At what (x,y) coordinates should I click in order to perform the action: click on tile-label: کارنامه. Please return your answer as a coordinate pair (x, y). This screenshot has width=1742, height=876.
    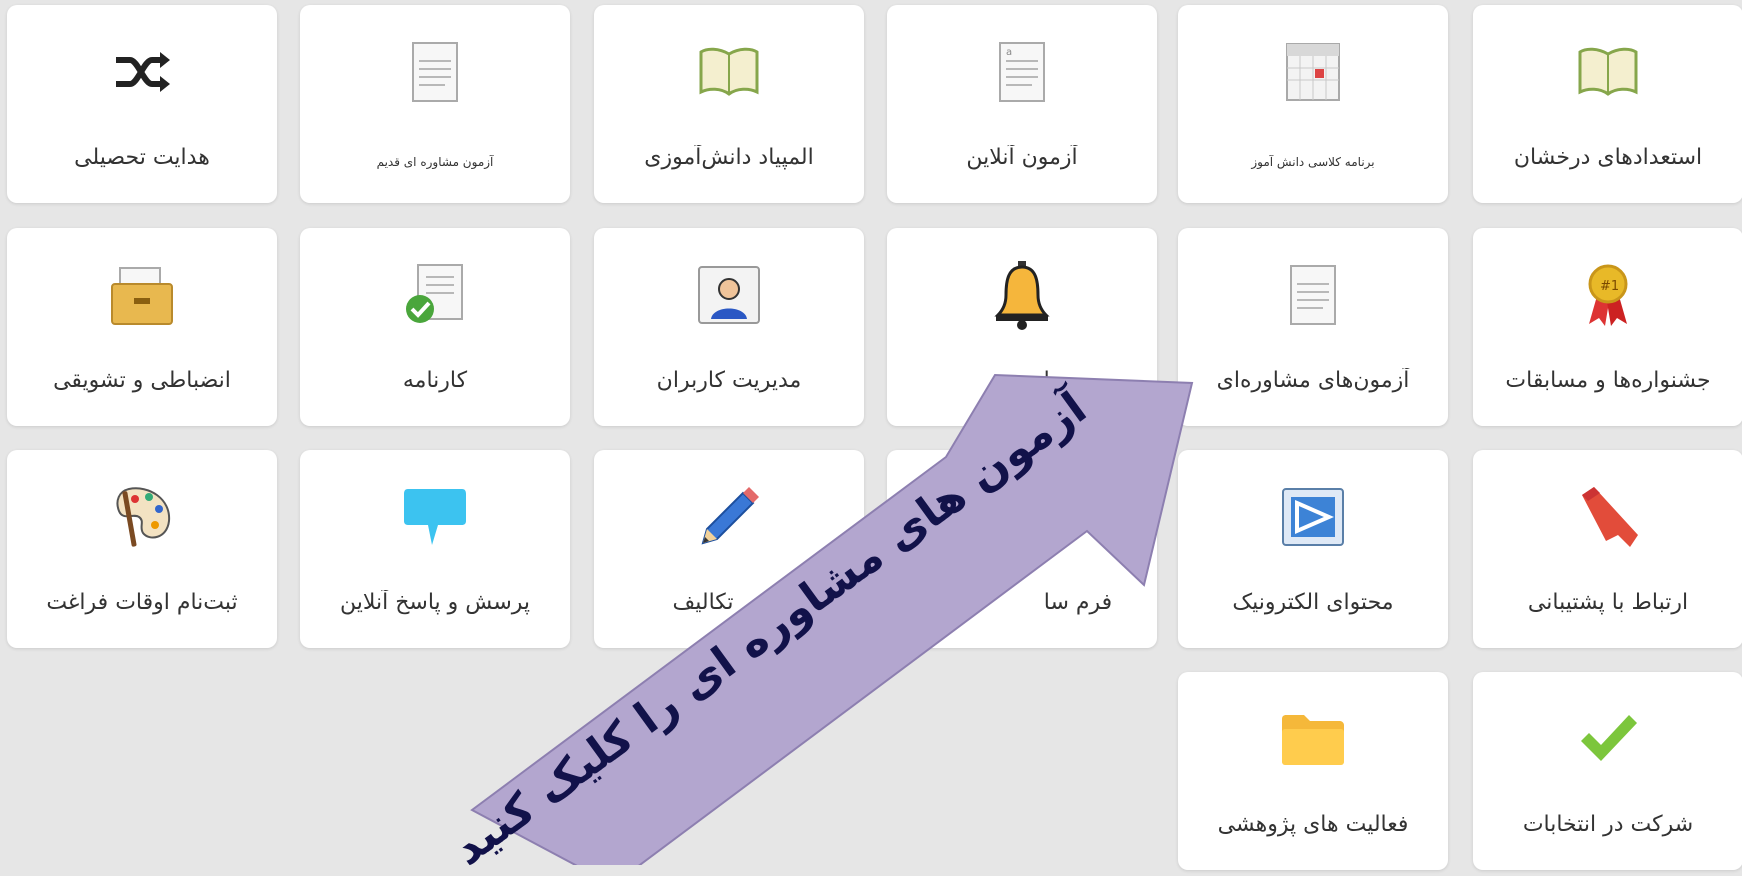
    Looking at the image, I should click on (435, 380).